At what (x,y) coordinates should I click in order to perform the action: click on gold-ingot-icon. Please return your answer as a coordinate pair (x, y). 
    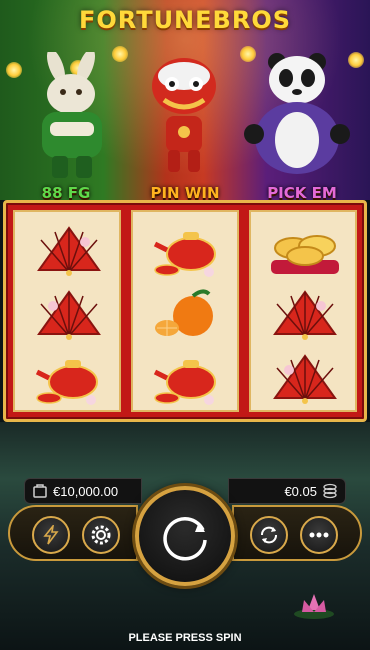
    Looking at the image, I should click on (305, 254).